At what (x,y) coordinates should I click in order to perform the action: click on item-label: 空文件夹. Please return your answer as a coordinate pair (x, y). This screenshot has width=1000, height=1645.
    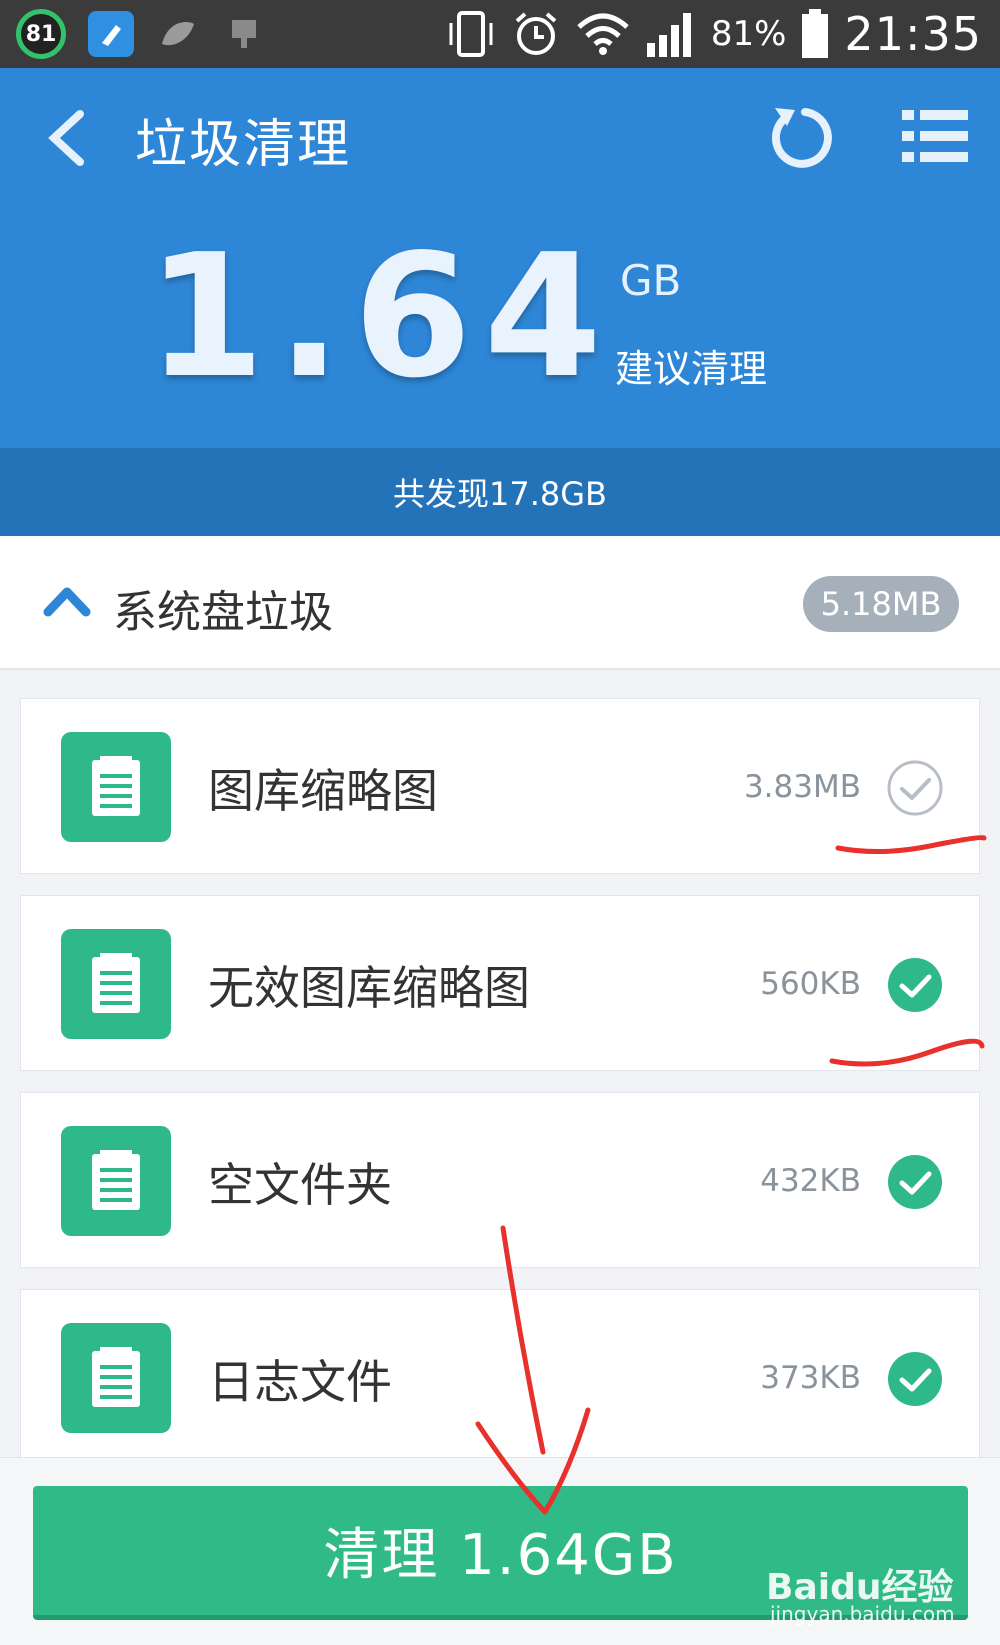
    Looking at the image, I should click on (300, 1185).